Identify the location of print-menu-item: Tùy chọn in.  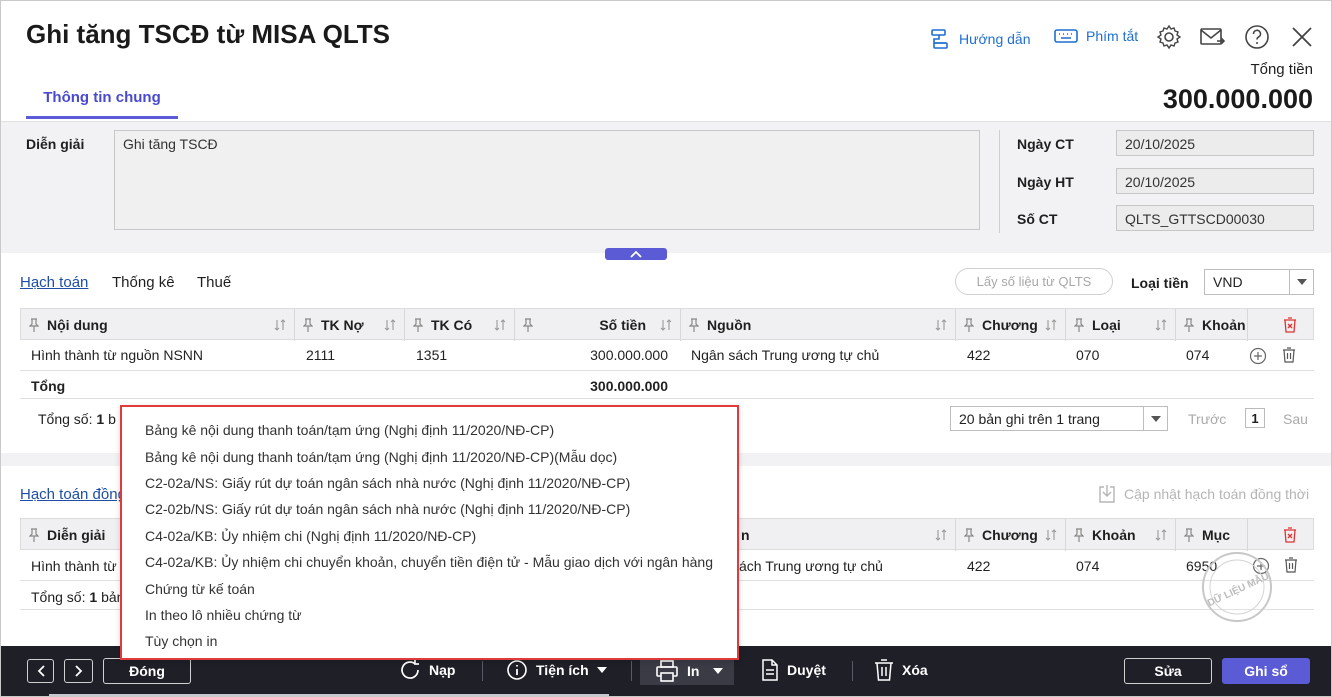
(429, 641).